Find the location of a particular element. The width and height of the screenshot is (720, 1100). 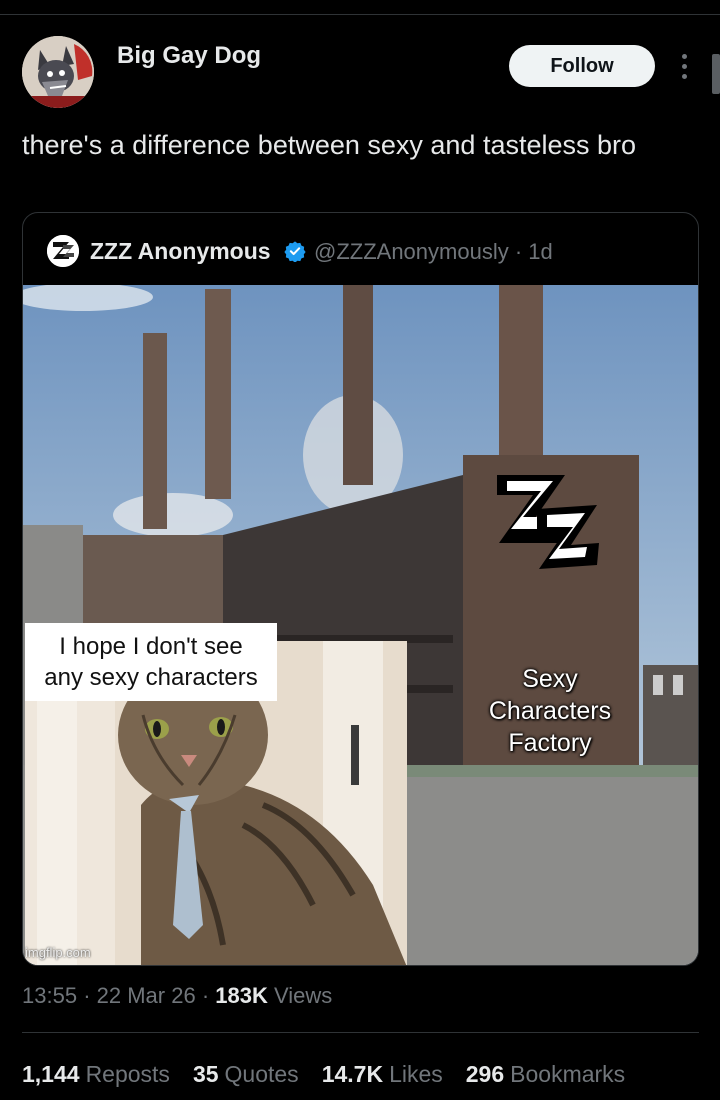

imgflip-watermark: imgflip.com is located at coordinates (58, 952).